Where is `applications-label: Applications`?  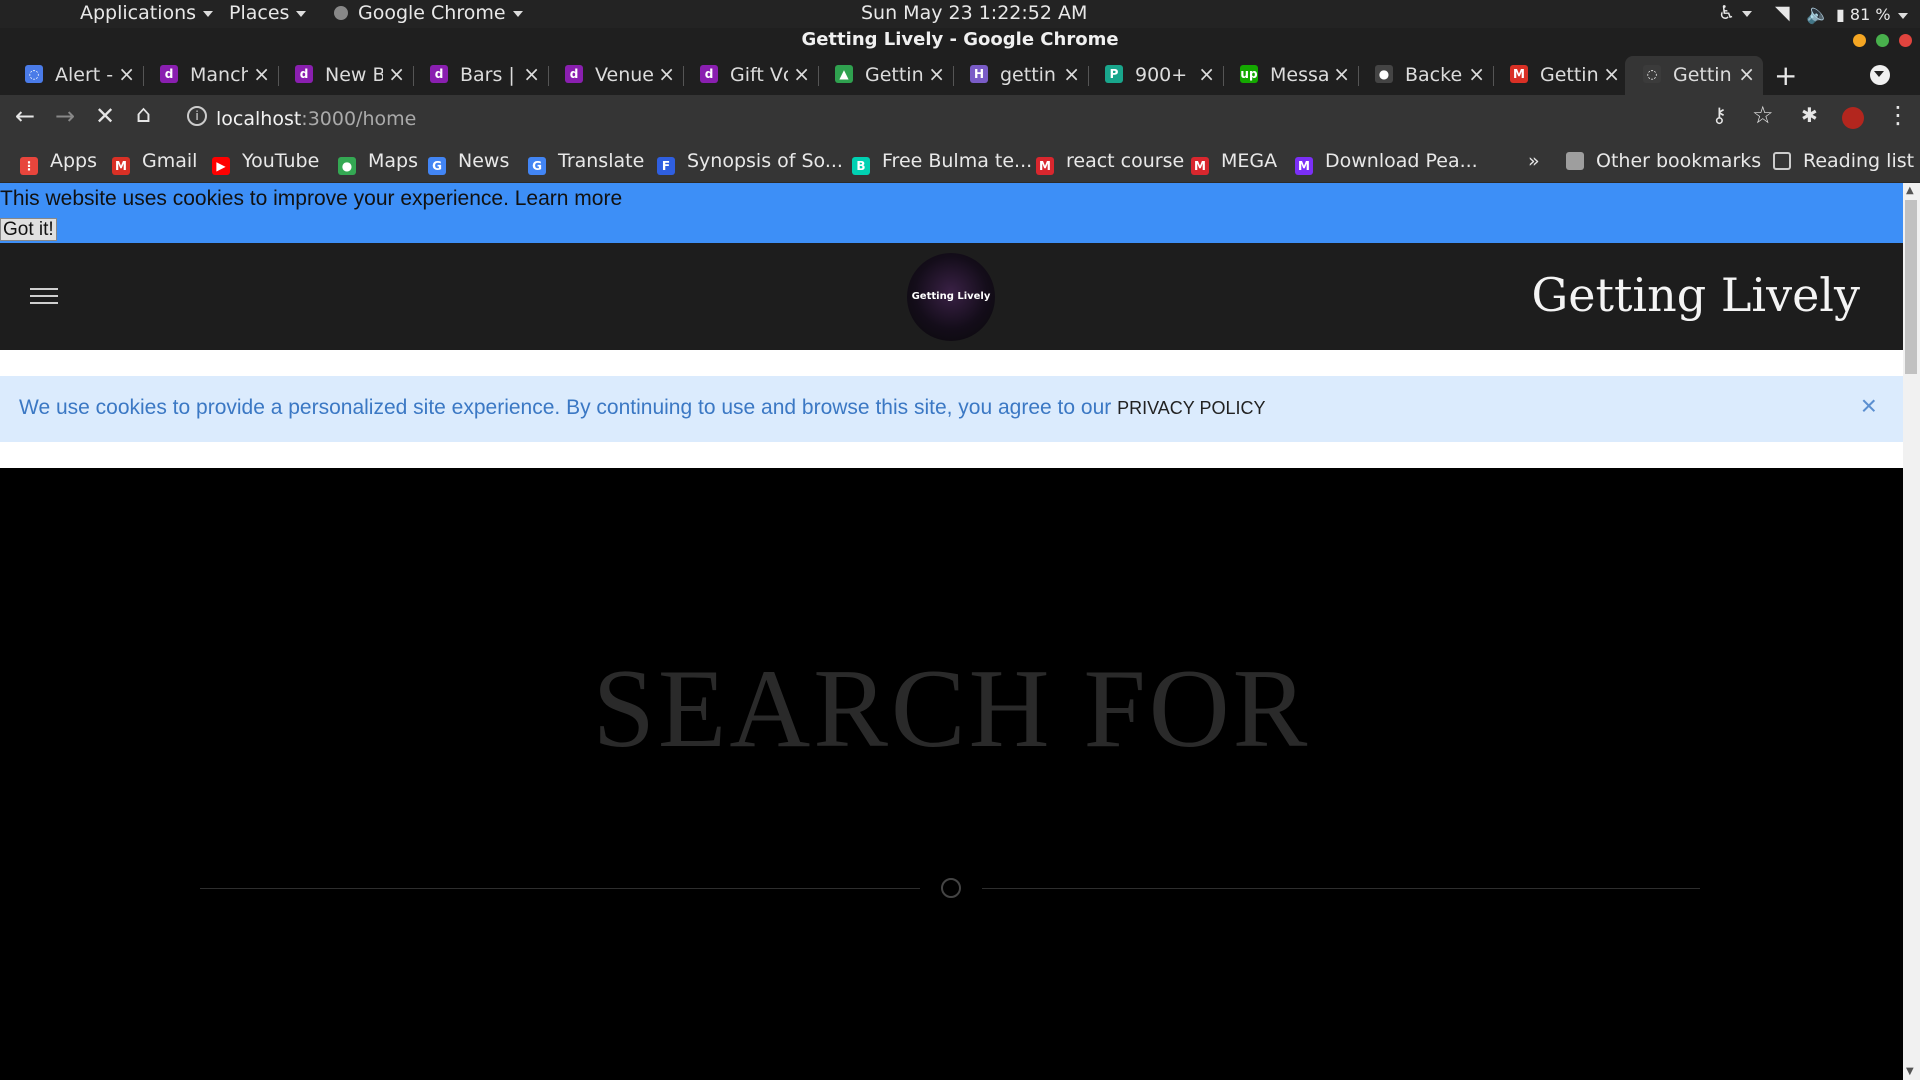 applications-label: Applications is located at coordinates (138, 13).